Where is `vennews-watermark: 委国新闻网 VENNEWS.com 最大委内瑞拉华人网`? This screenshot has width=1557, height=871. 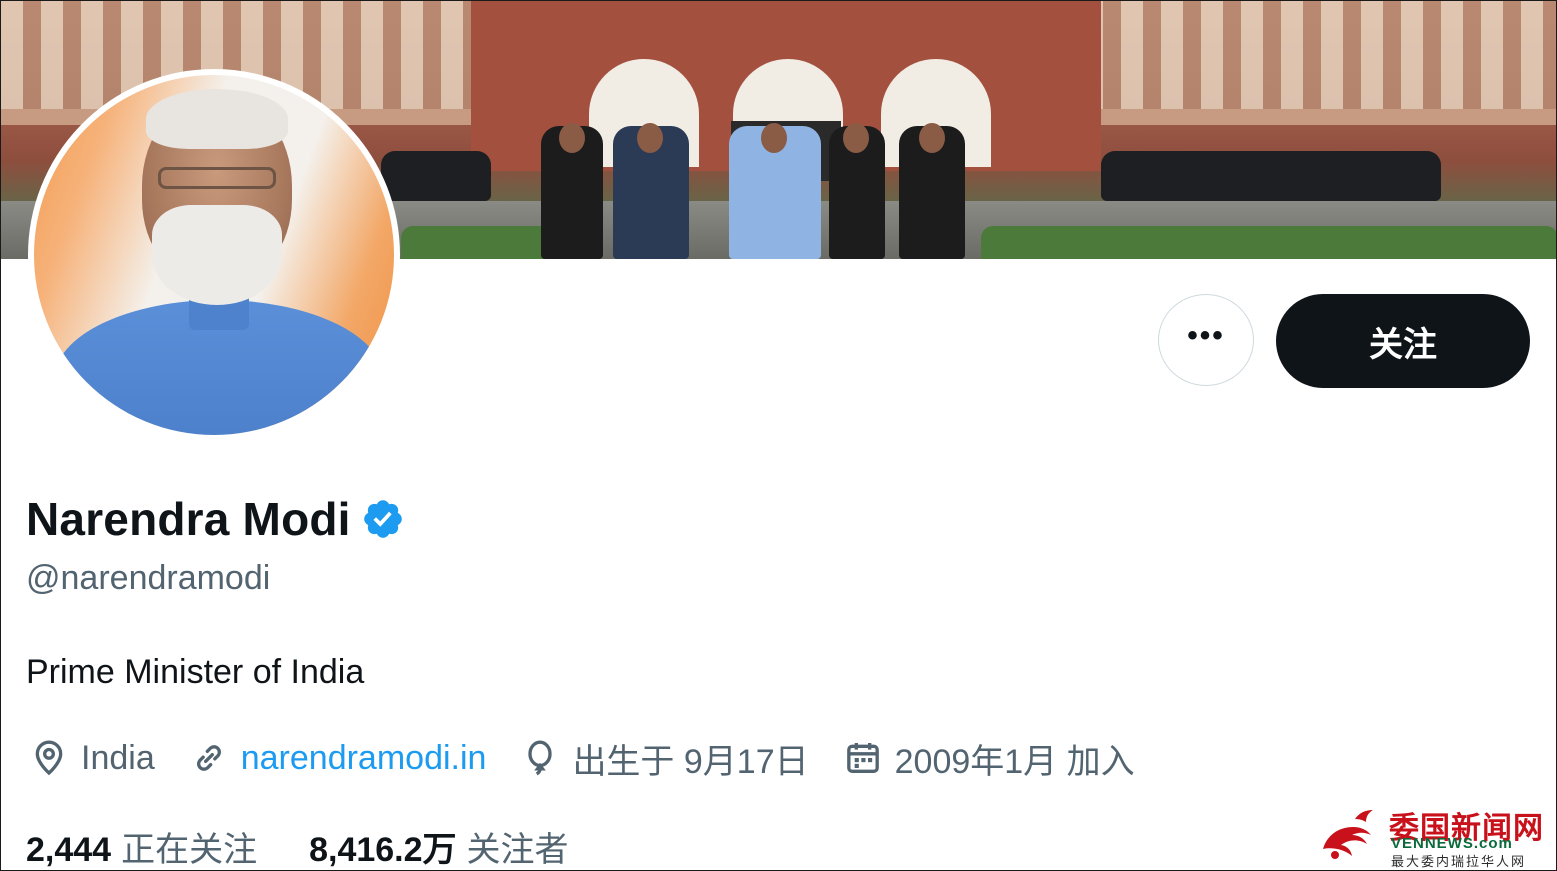
vennews-watermark: 委国新闻网 VENNEWS.com 最大委内瑞拉华人网 is located at coordinates (1435, 835).